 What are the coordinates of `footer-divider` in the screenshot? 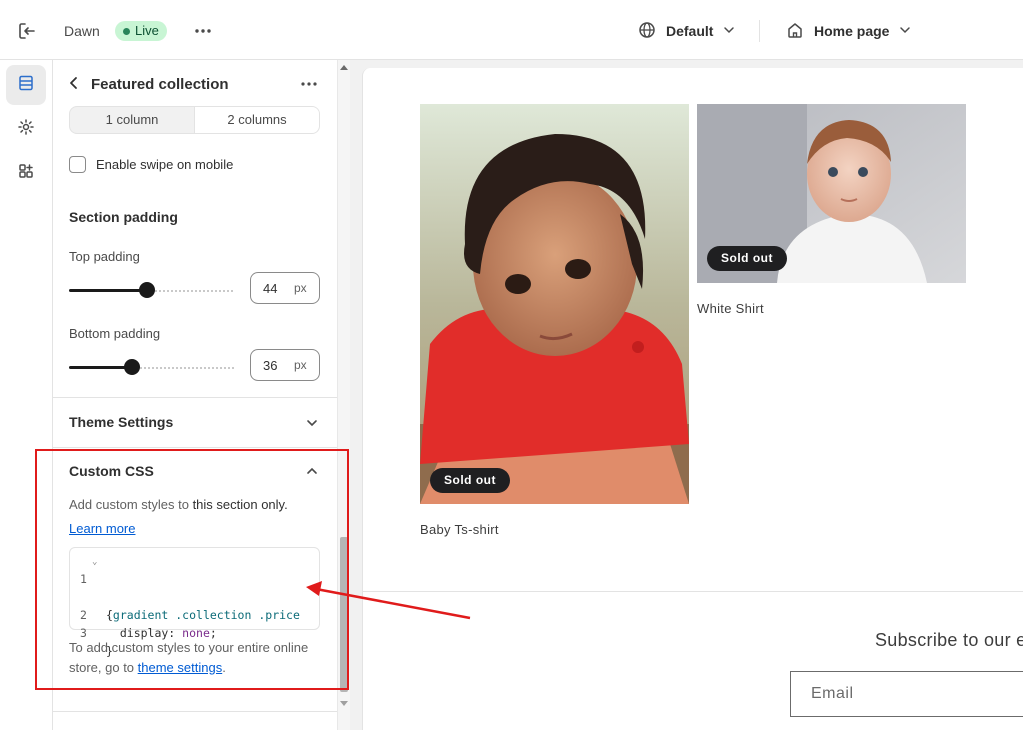 It's located at (693, 591).